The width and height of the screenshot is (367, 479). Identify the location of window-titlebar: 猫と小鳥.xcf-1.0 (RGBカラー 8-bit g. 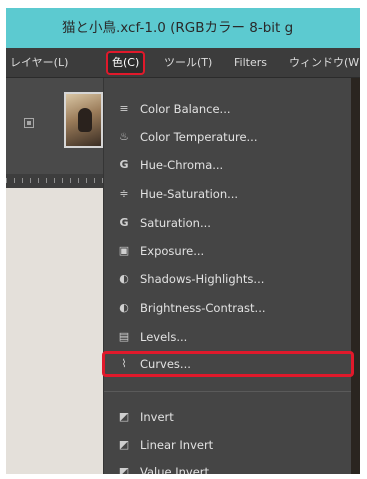
(183, 28).